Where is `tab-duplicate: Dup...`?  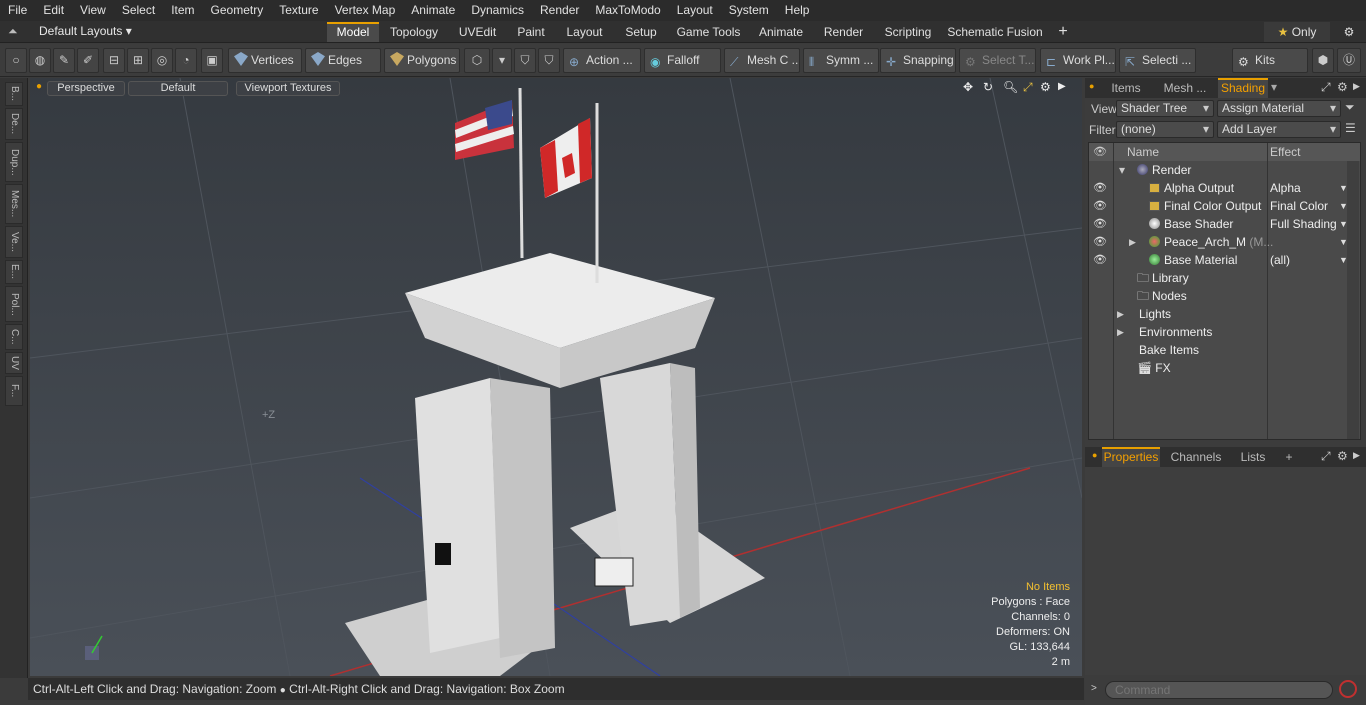
tab-duplicate: Dup... is located at coordinates (14, 162).